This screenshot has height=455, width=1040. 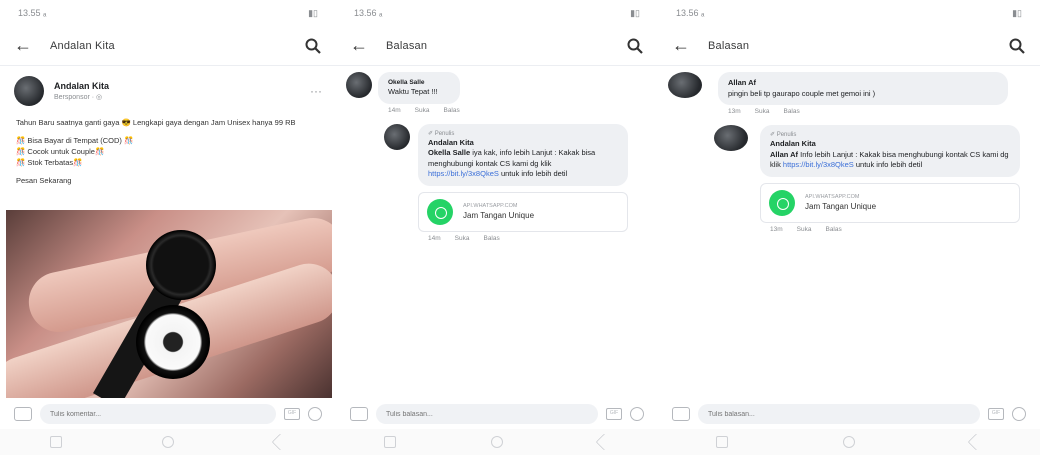 I want to click on battery-icon: ▮▯, so click(x=313, y=12).